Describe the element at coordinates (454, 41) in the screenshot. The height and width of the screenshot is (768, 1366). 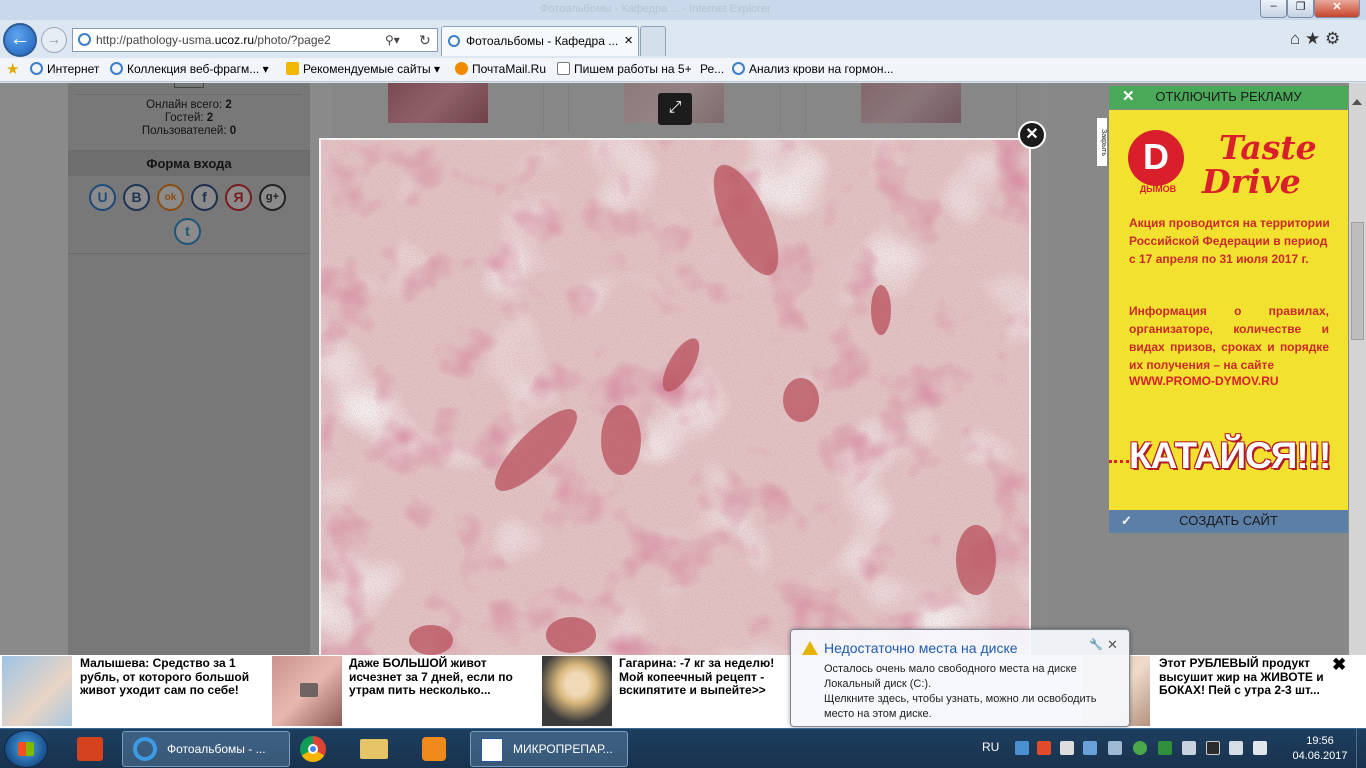
I see `ie-tab-icon` at that location.